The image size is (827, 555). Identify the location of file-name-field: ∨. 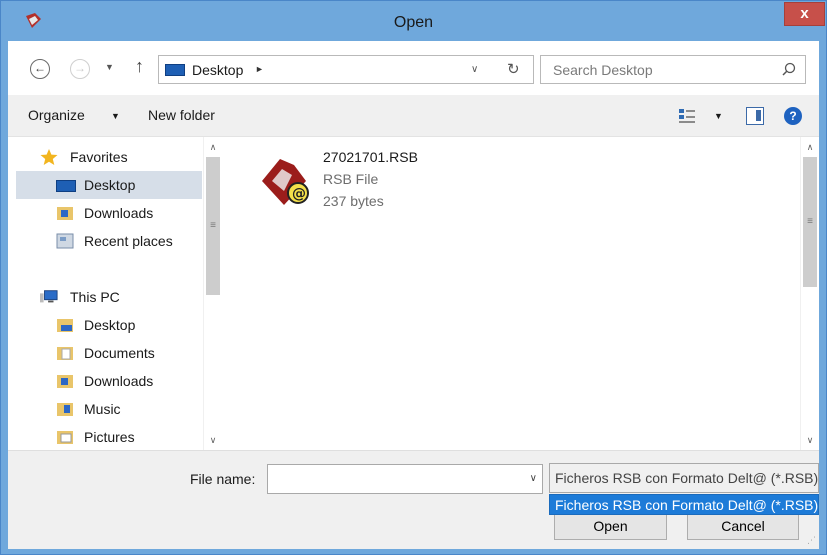
(405, 479).